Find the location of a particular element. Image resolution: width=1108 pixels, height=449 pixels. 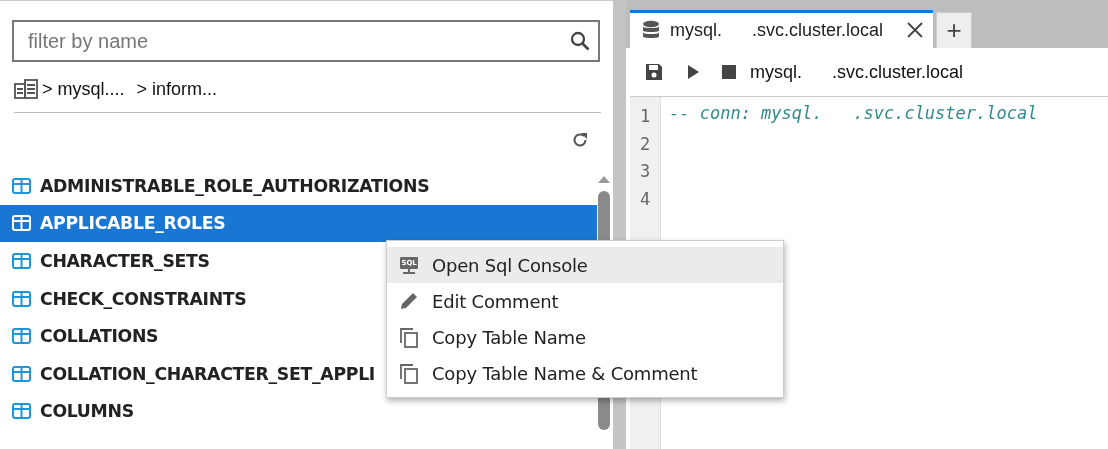

line-number: 3 is located at coordinates (645, 171).